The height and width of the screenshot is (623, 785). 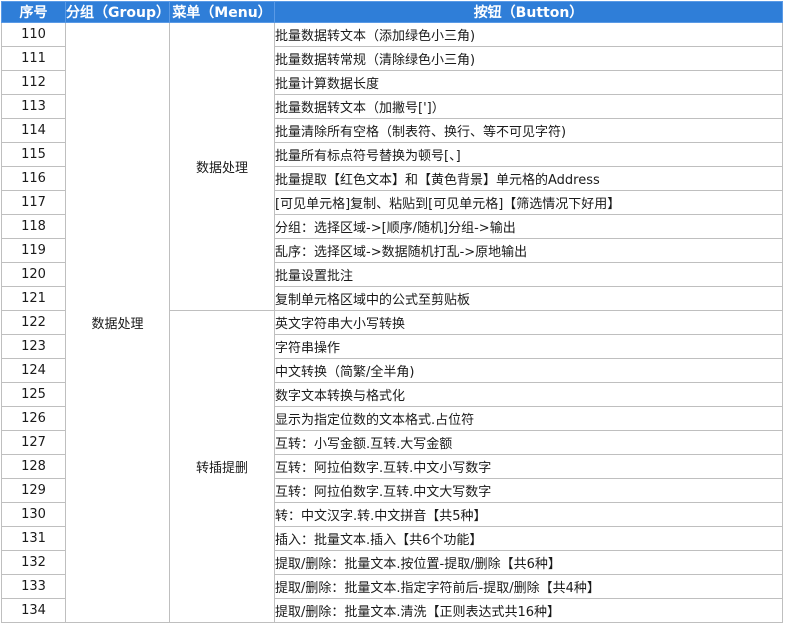 I want to click on button-cell: 互转：阿拉伯数字.互转.中文小写数字, so click(x=528, y=466).